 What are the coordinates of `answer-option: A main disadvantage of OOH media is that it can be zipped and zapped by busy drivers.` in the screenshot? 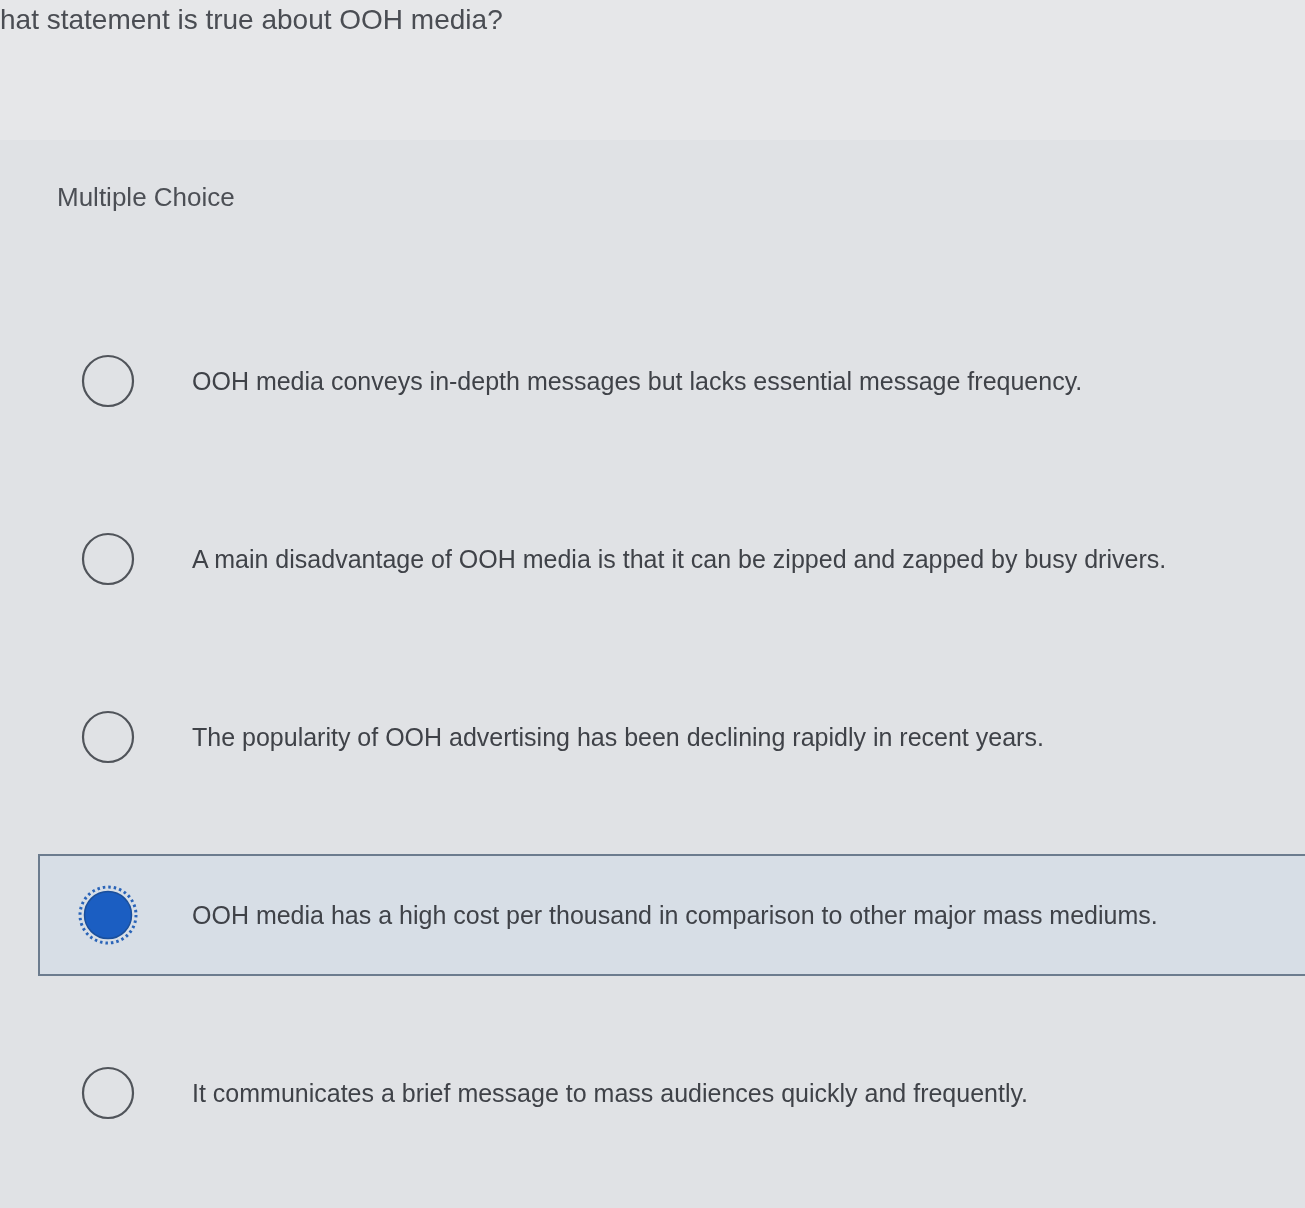 It's located at (671, 559).